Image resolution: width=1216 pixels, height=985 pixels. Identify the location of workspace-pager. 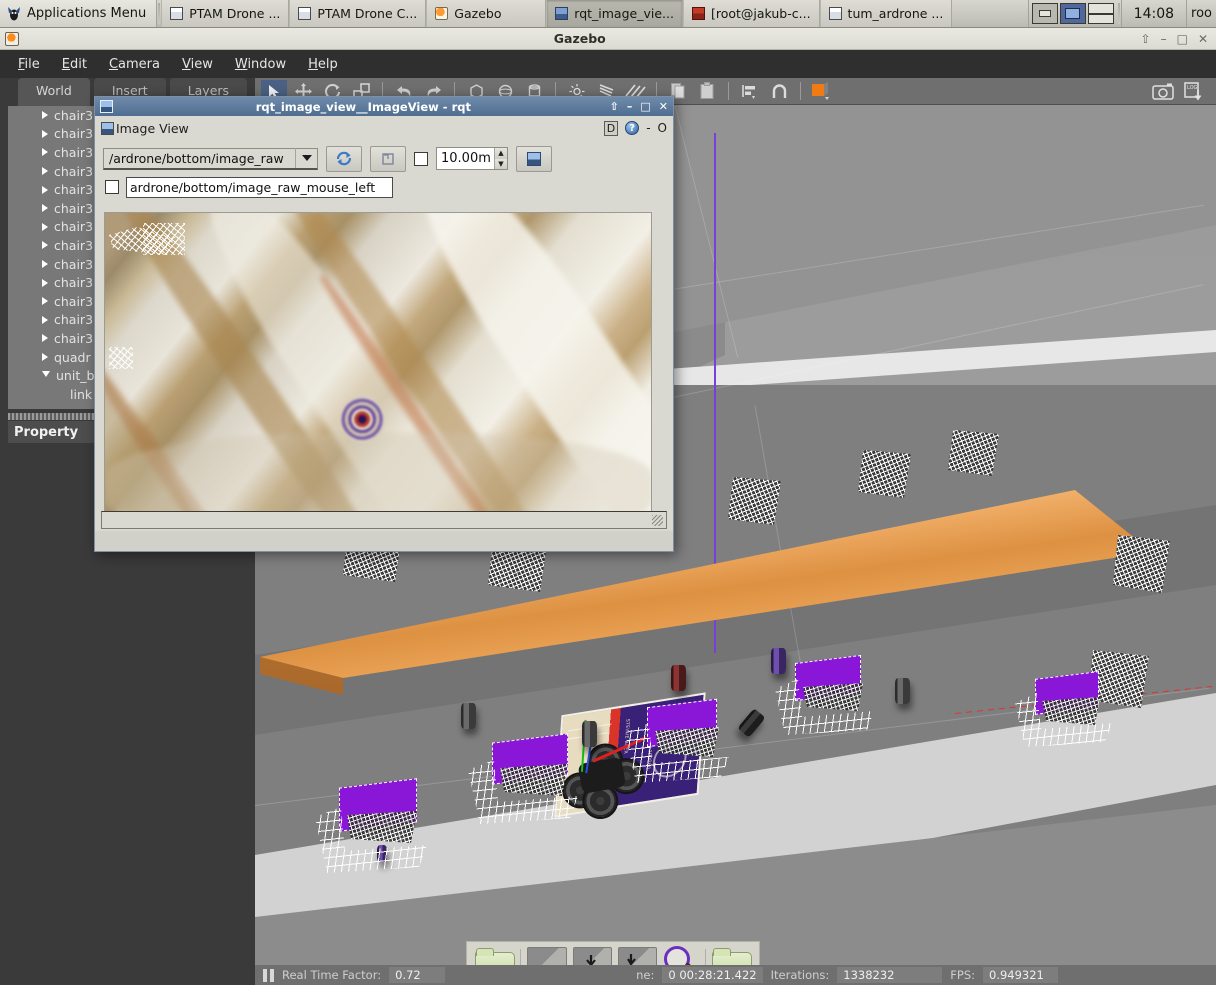
(1072, 13).